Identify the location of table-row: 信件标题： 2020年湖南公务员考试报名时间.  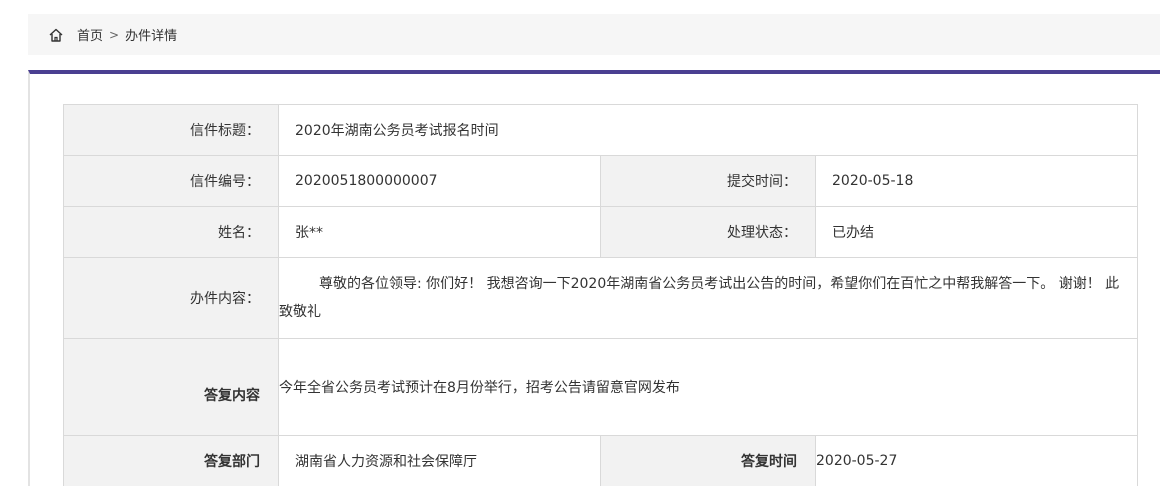
(600, 130).